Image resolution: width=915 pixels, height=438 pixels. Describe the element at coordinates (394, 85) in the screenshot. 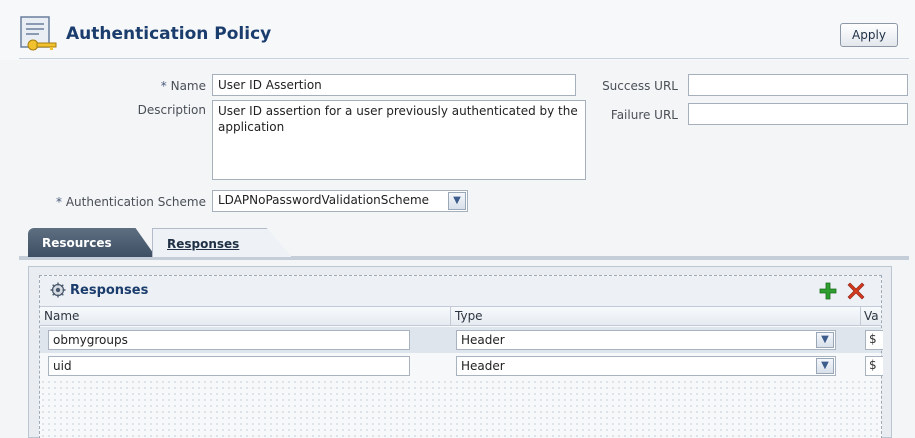

I see `name-field` at that location.